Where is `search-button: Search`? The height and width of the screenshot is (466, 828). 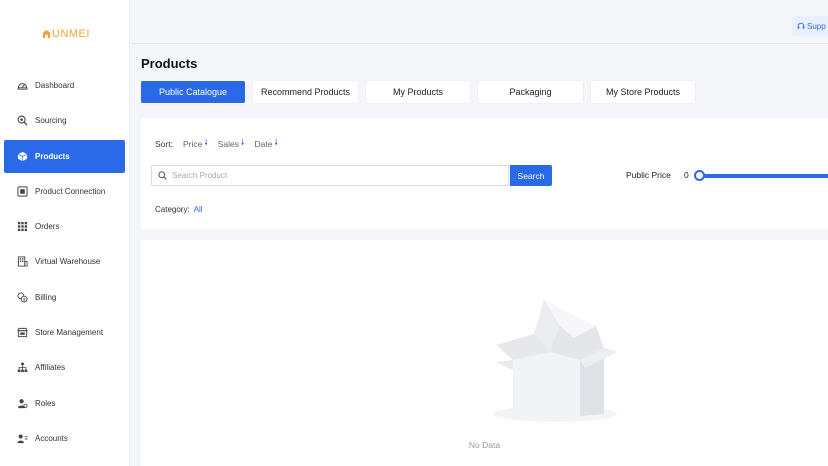 search-button: Search is located at coordinates (531, 175).